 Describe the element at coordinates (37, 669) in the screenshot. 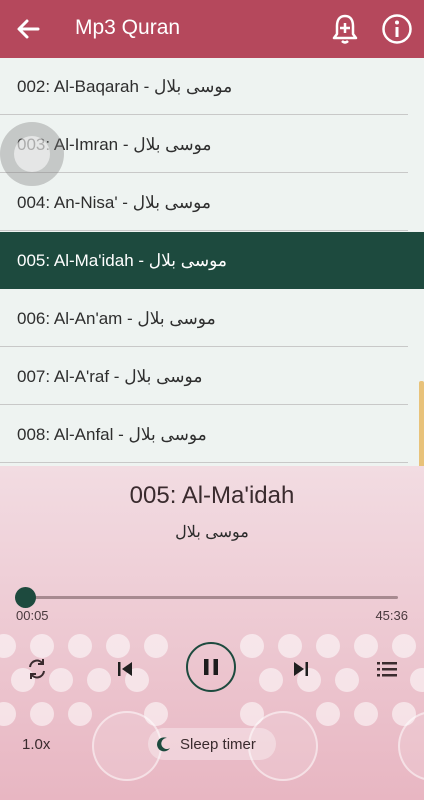

I see `repeat-icon` at that location.